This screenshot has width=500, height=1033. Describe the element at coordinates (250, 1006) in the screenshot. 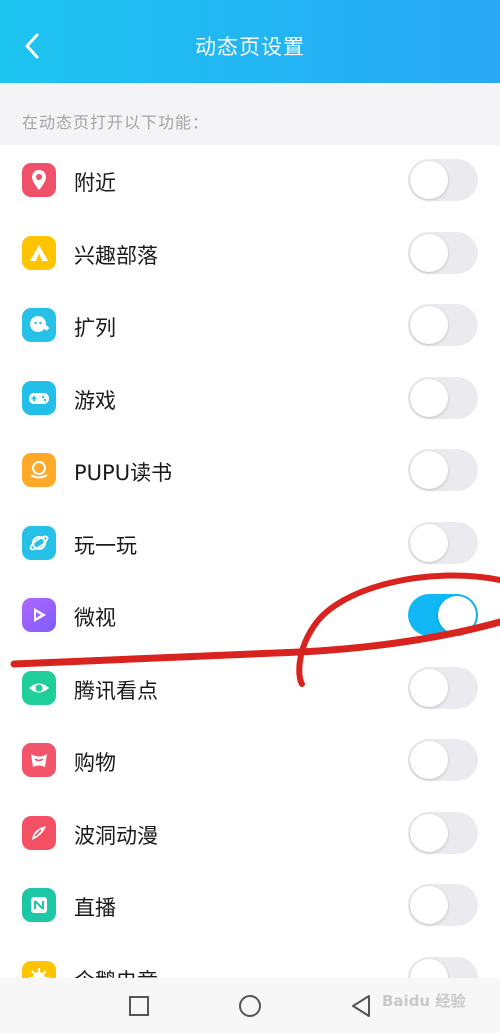

I see `home-icon` at that location.